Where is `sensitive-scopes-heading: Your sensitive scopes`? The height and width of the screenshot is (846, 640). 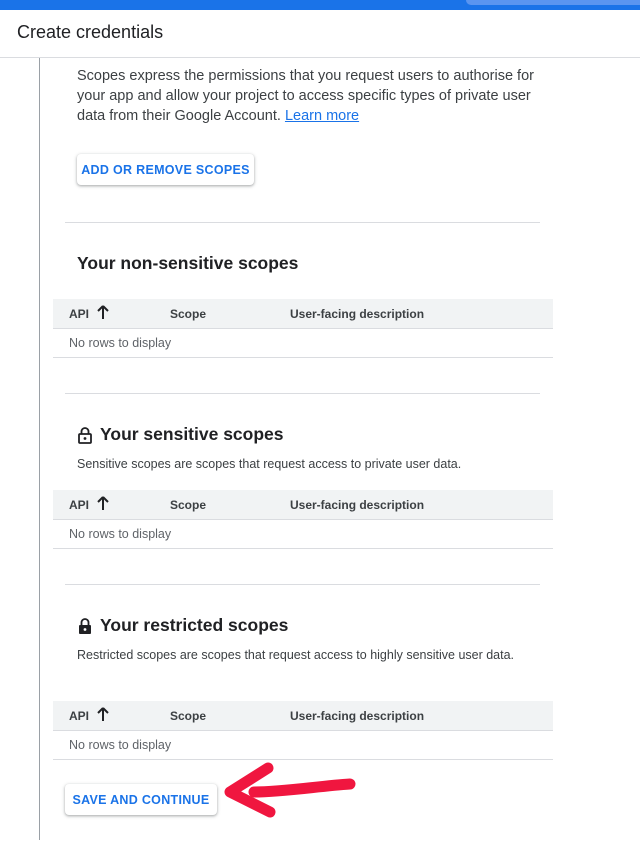
sensitive-scopes-heading: Your sensitive scopes is located at coordinates (180, 434).